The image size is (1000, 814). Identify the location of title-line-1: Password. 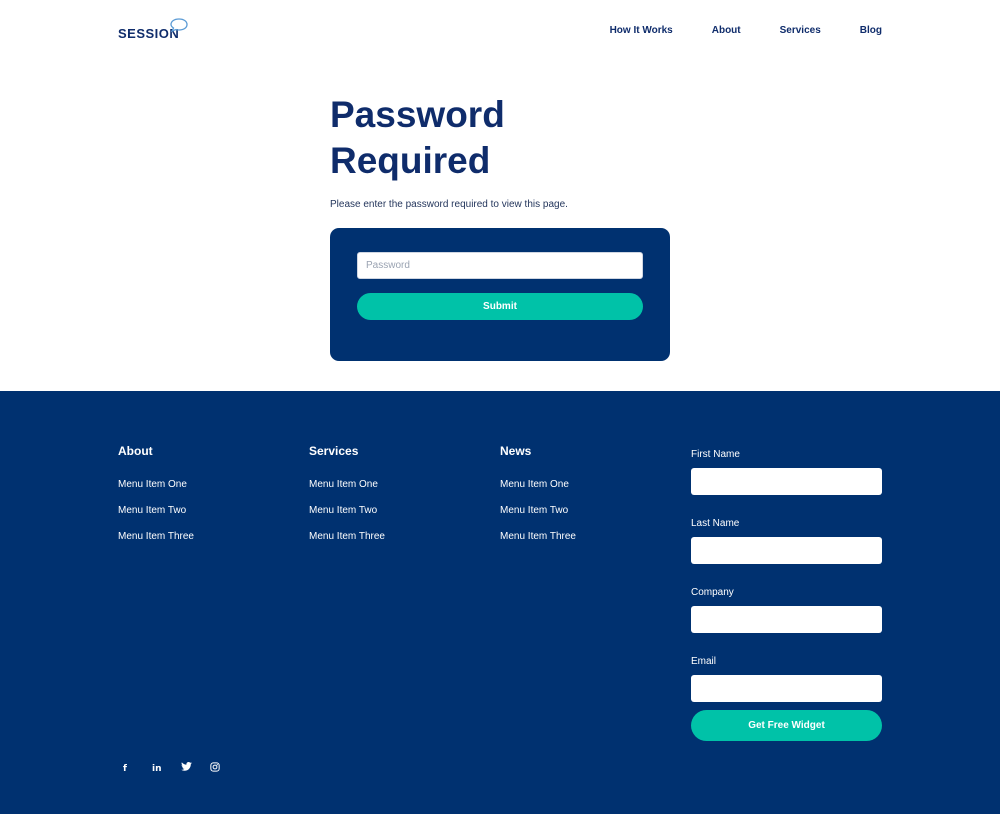
(417, 114).